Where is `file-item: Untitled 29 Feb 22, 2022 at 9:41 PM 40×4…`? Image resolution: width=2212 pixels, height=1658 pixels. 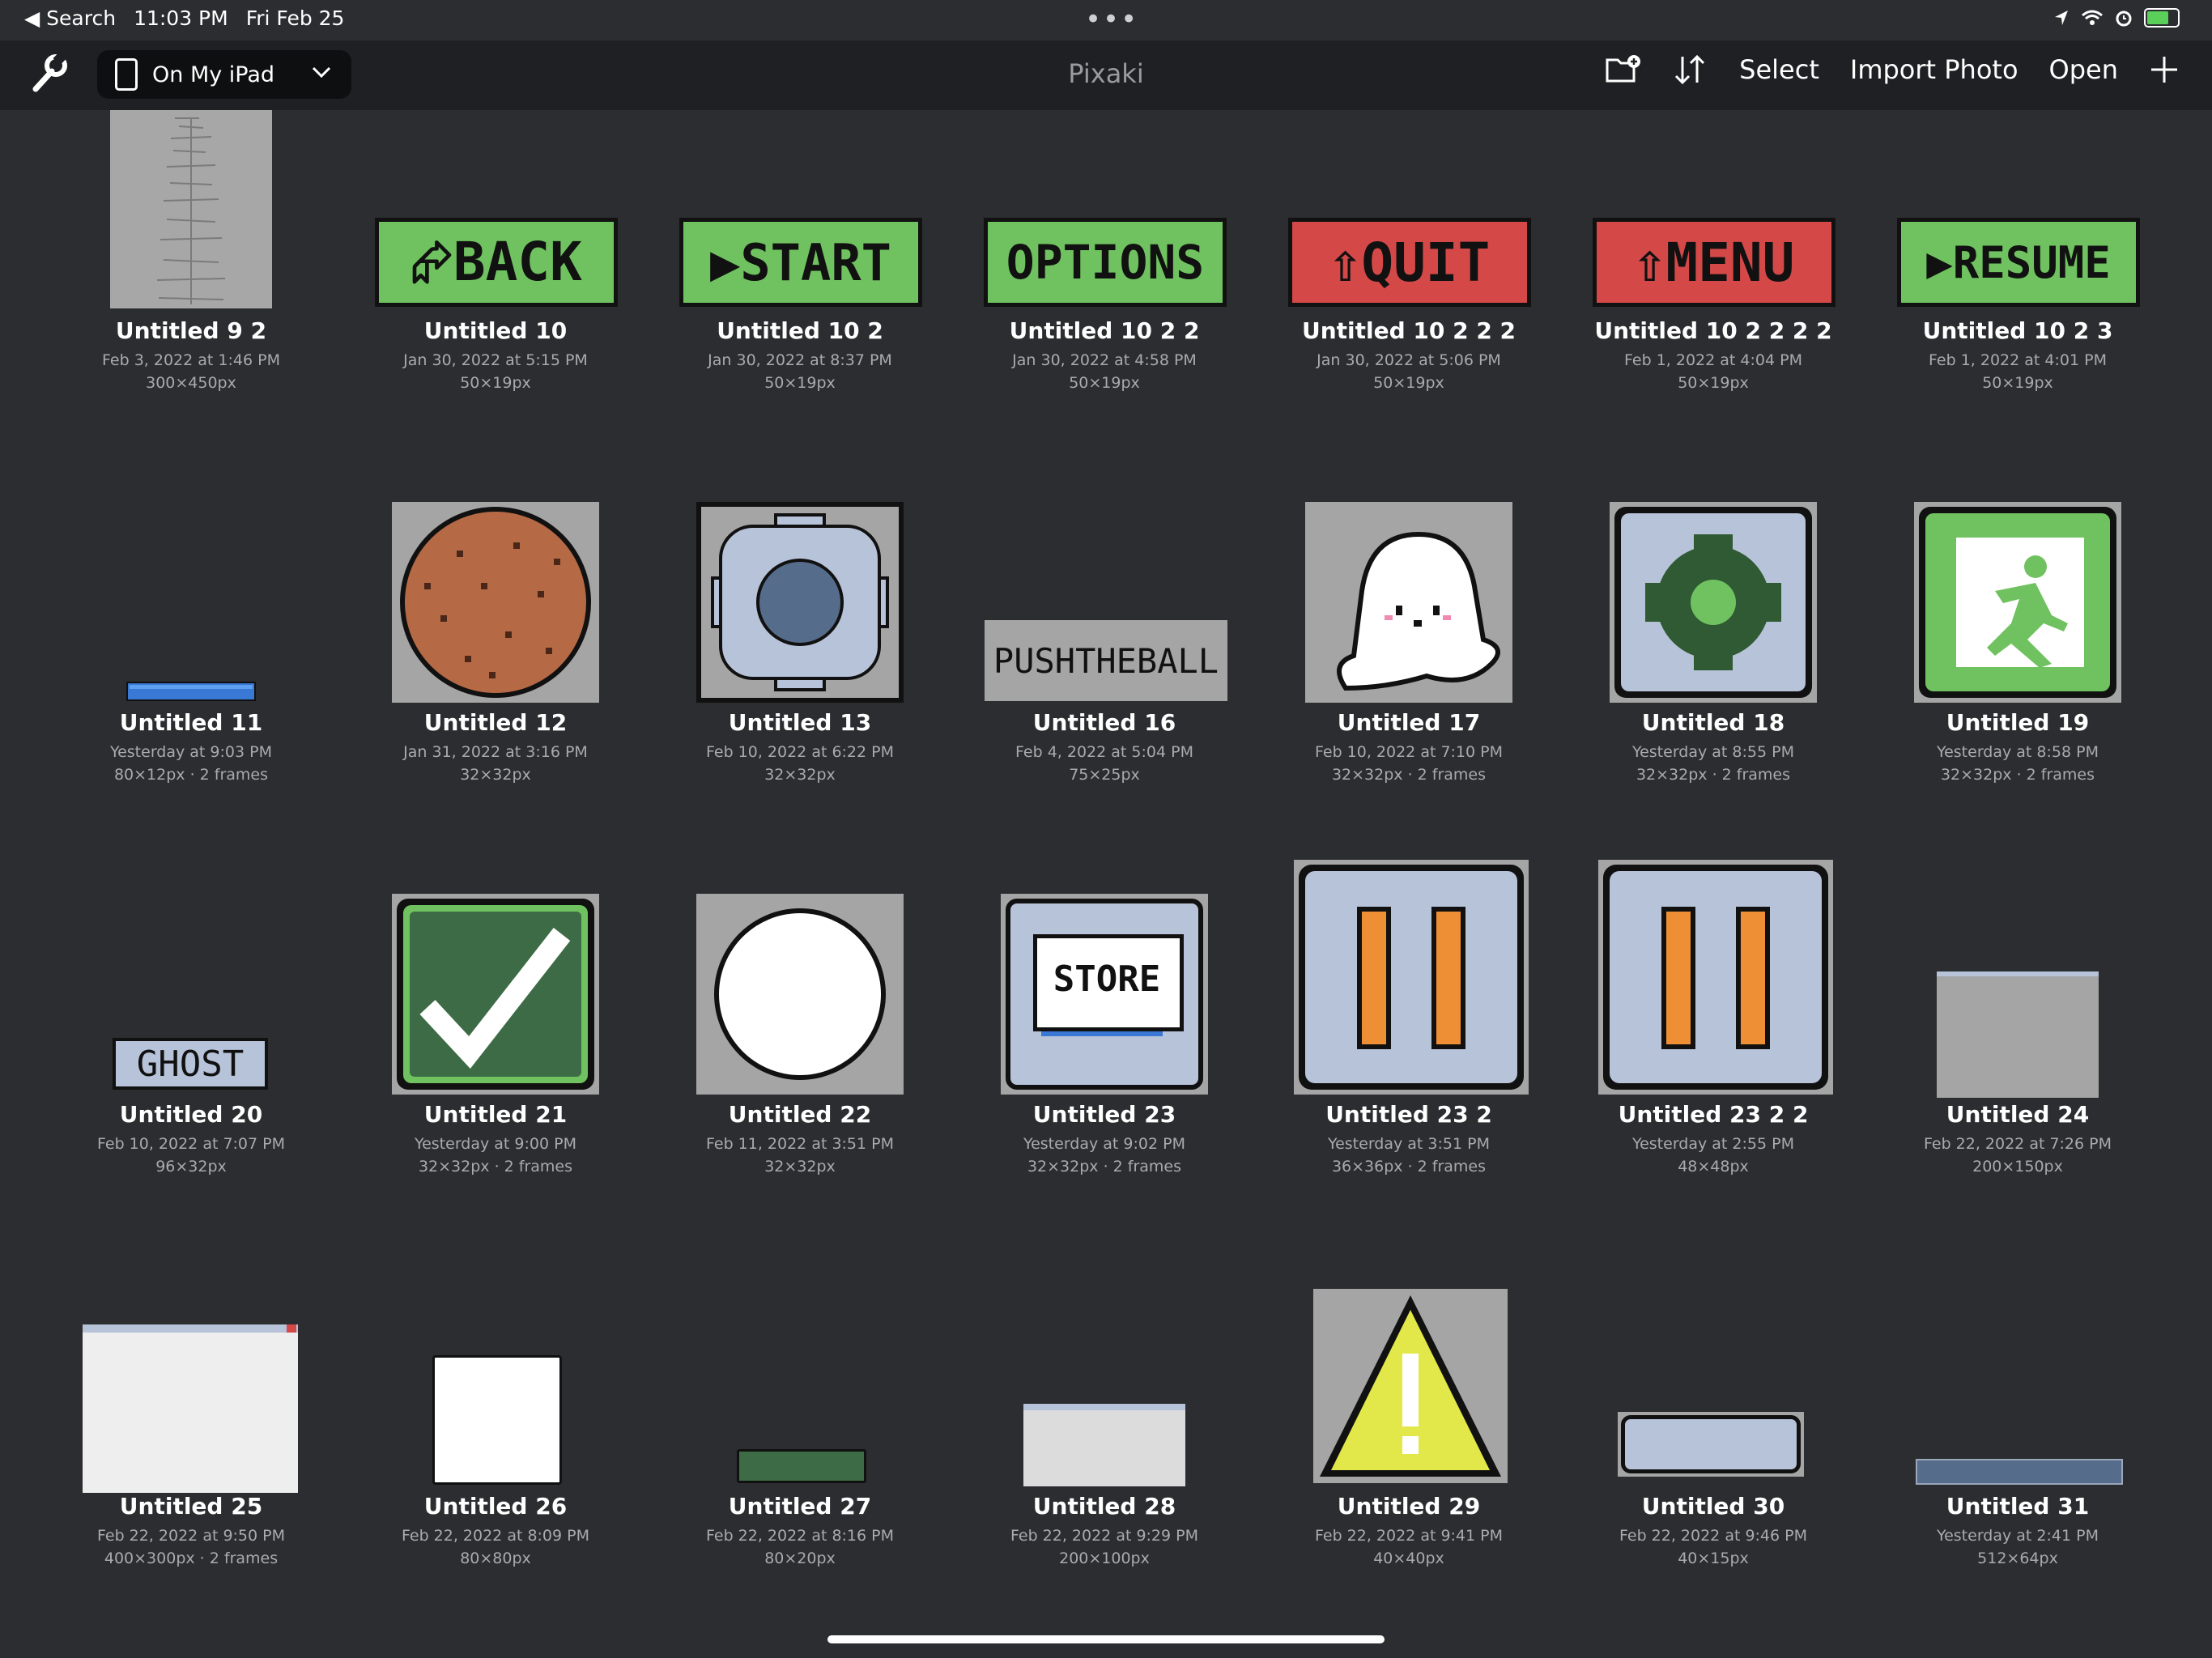
file-item: Untitled 29 Feb 22, 2022 at 9:41 PM 40×4… is located at coordinates (1409, 1472).